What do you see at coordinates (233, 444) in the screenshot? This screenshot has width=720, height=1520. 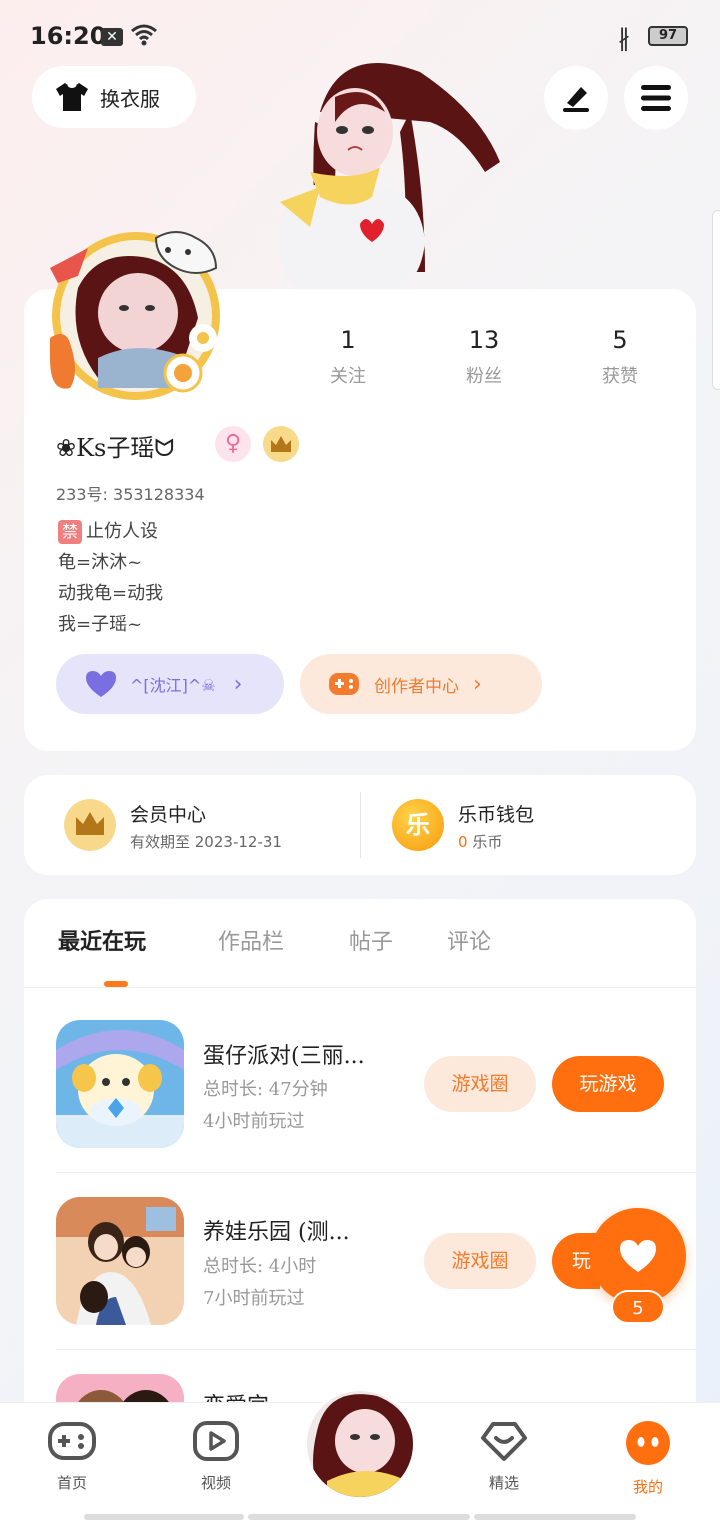 I see `female-icon: ♀` at bounding box center [233, 444].